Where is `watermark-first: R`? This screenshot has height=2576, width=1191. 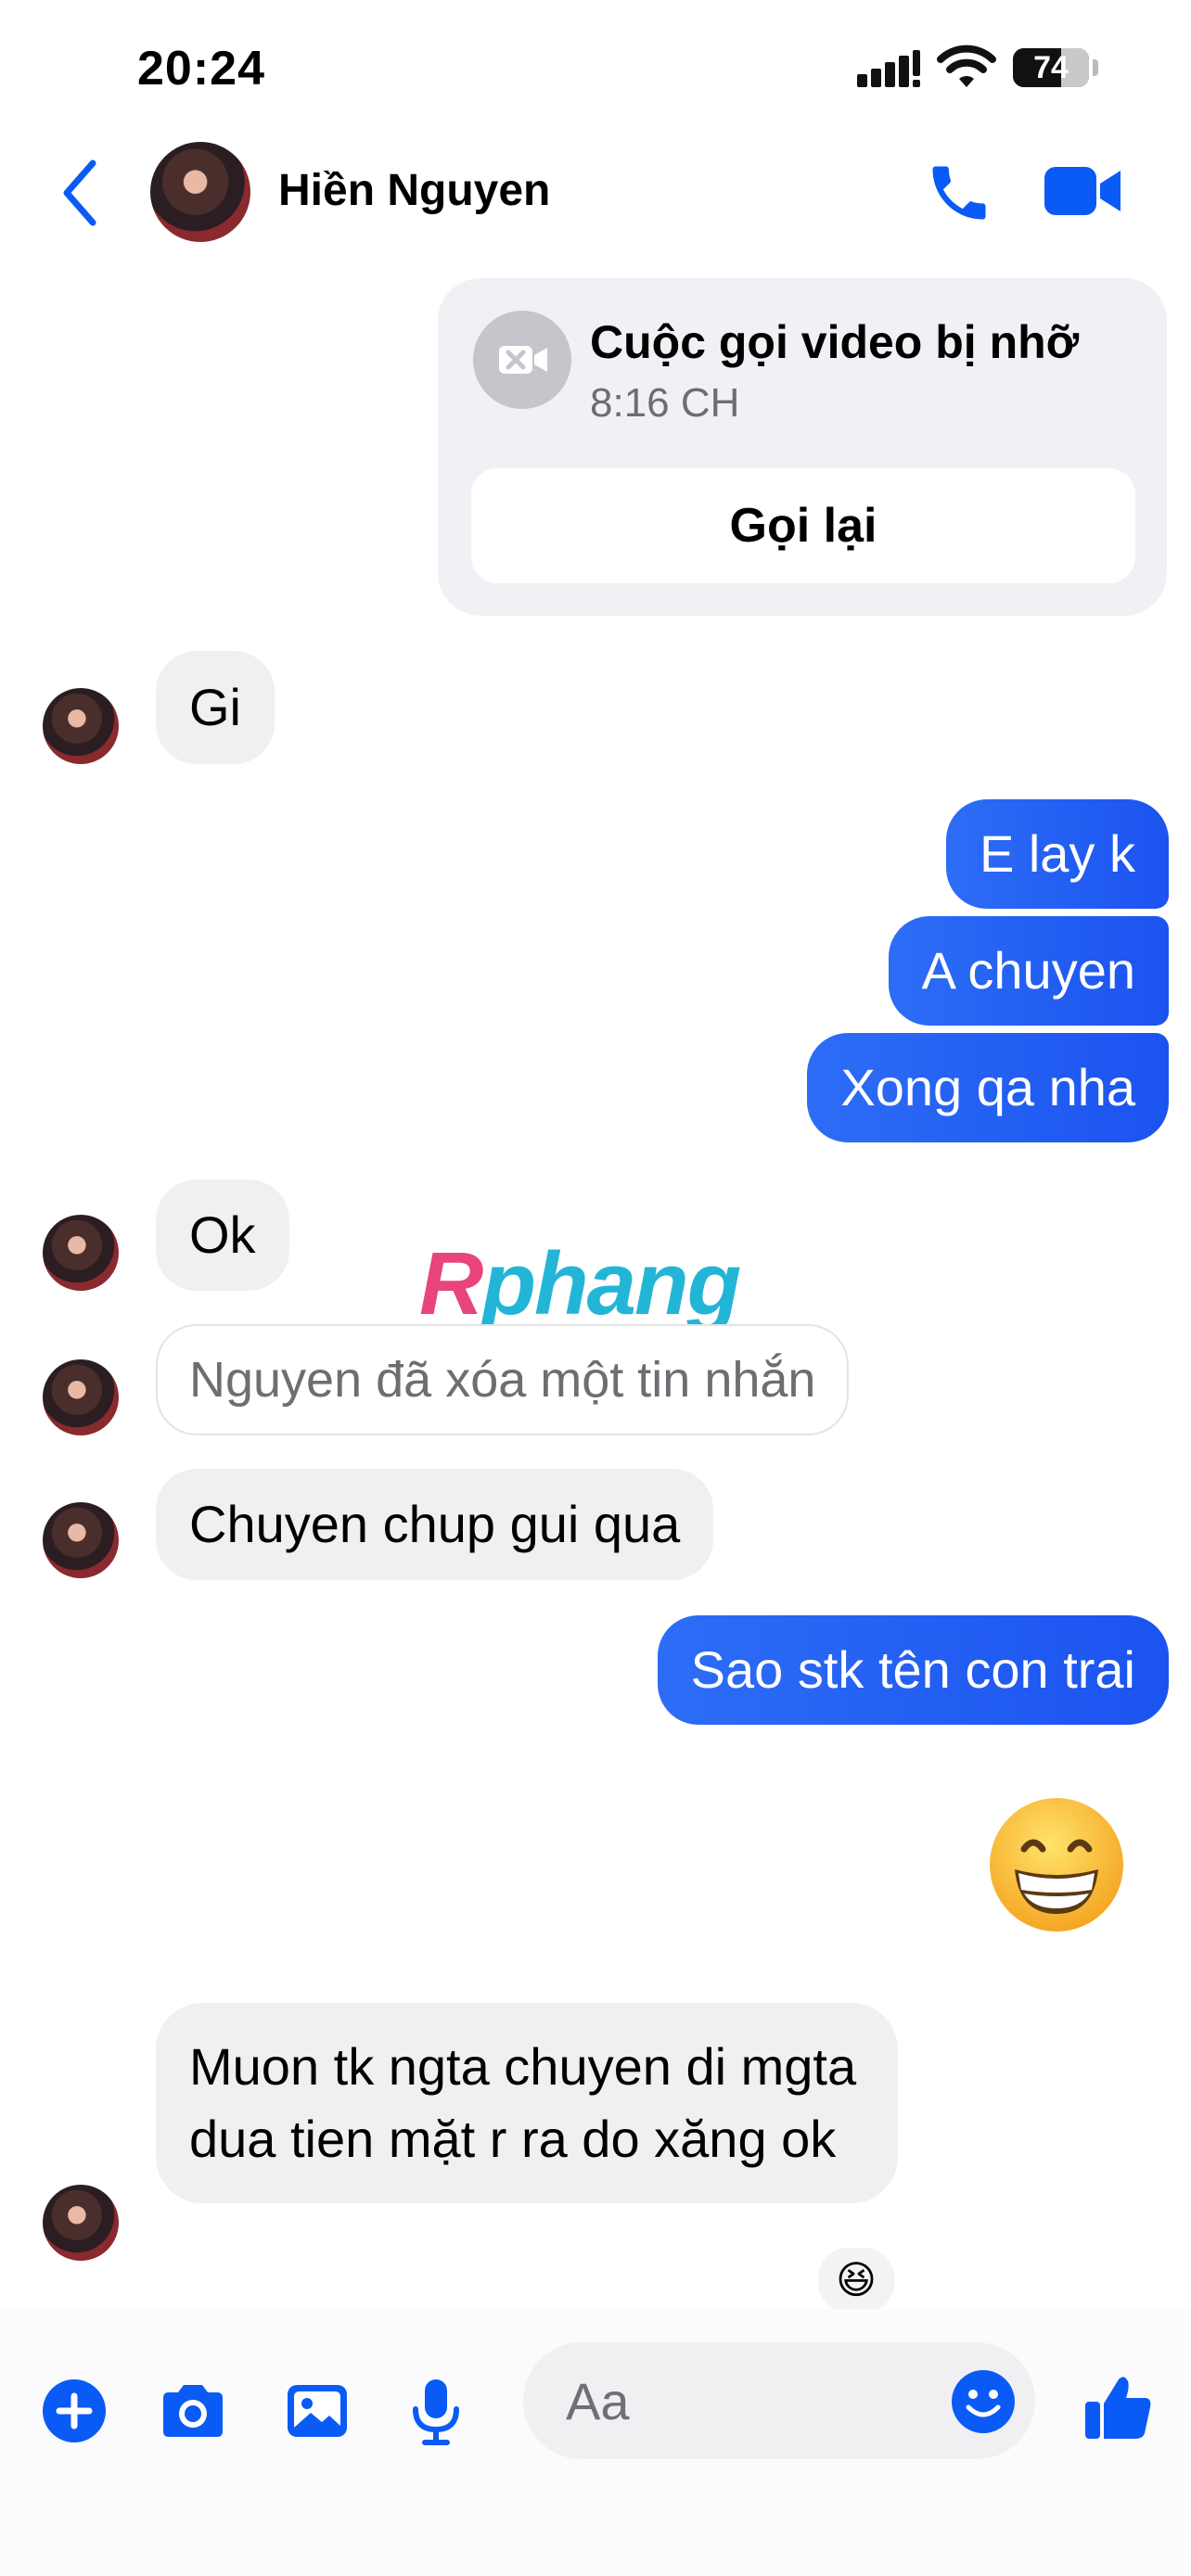
watermark-first: R is located at coordinates (451, 1283).